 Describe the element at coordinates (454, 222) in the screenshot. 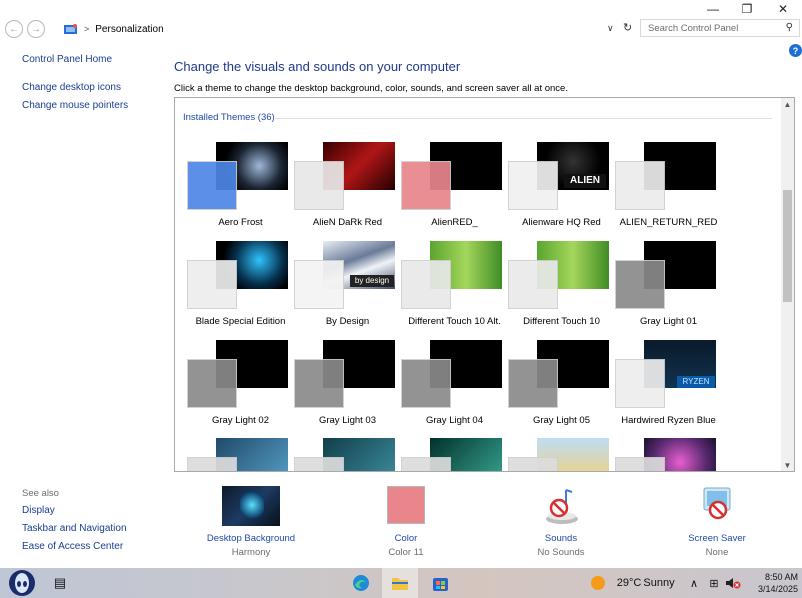

I see `theme-name: AlienRED_` at that location.